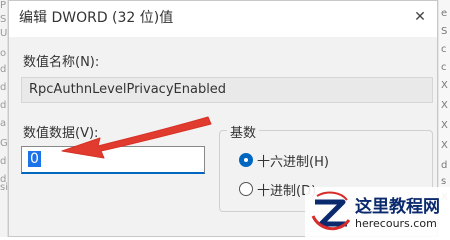  What do you see at coordinates (246, 189) in the screenshot?
I see `radio-unselected-icon` at bounding box center [246, 189].